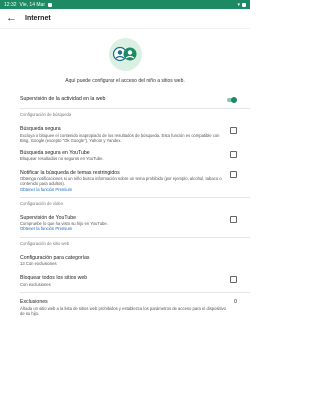 This screenshot has height=400, width=320. Describe the element at coordinates (235, 302) in the screenshot. I see `exclusions-count: 0` at that location.